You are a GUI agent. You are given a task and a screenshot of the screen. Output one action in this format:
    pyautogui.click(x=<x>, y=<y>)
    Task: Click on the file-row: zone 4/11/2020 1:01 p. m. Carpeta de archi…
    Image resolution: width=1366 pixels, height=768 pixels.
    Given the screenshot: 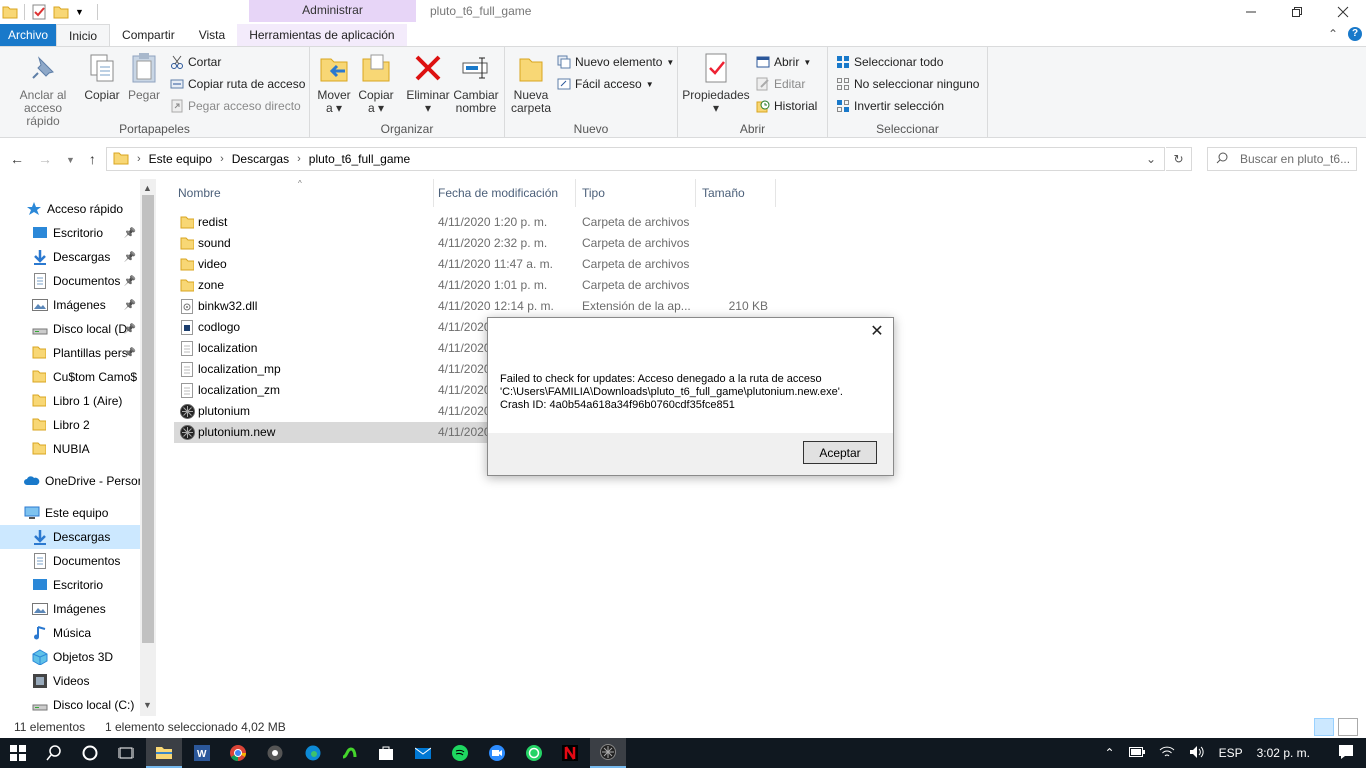 What is the action you would take?
    pyautogui.click(x=473, y=285)
    